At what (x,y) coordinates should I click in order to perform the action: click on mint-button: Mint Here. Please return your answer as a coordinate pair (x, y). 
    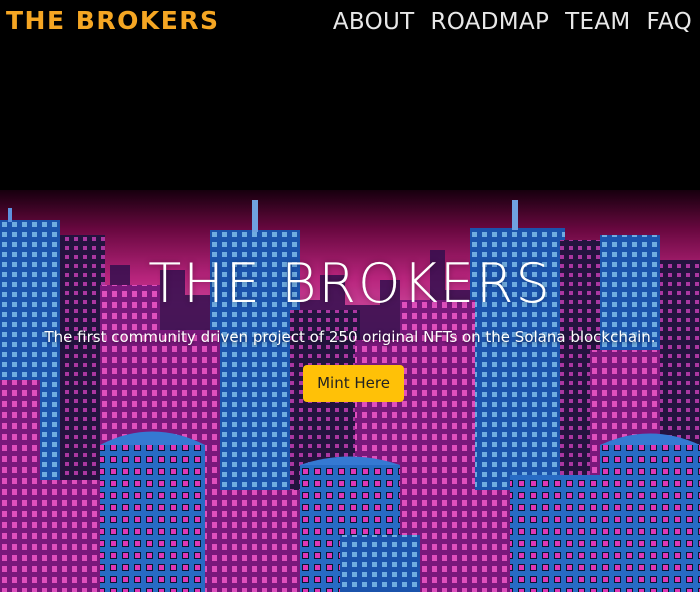
    Looking at the image, I should click on (353, 383).